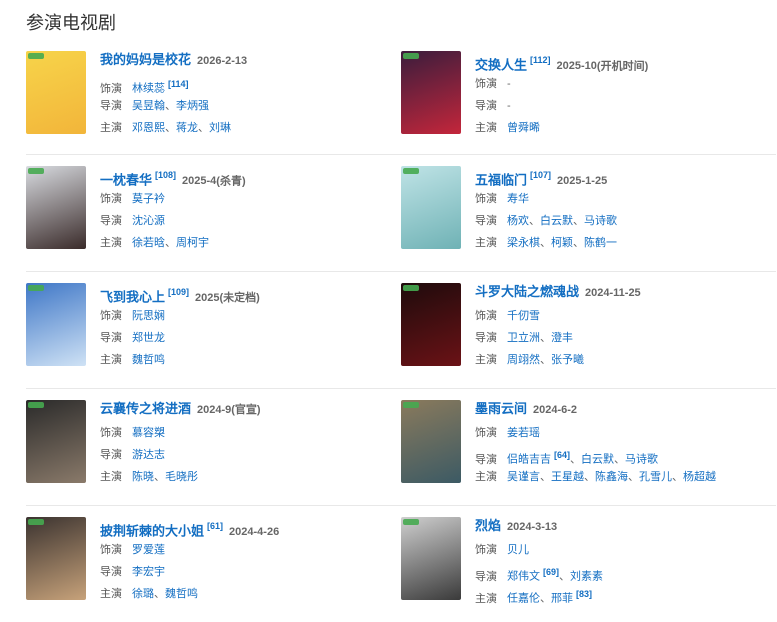  Describe the element at coordinates (148, 433) in the screenshot. I see `person-link: 慕容槊` at that location.